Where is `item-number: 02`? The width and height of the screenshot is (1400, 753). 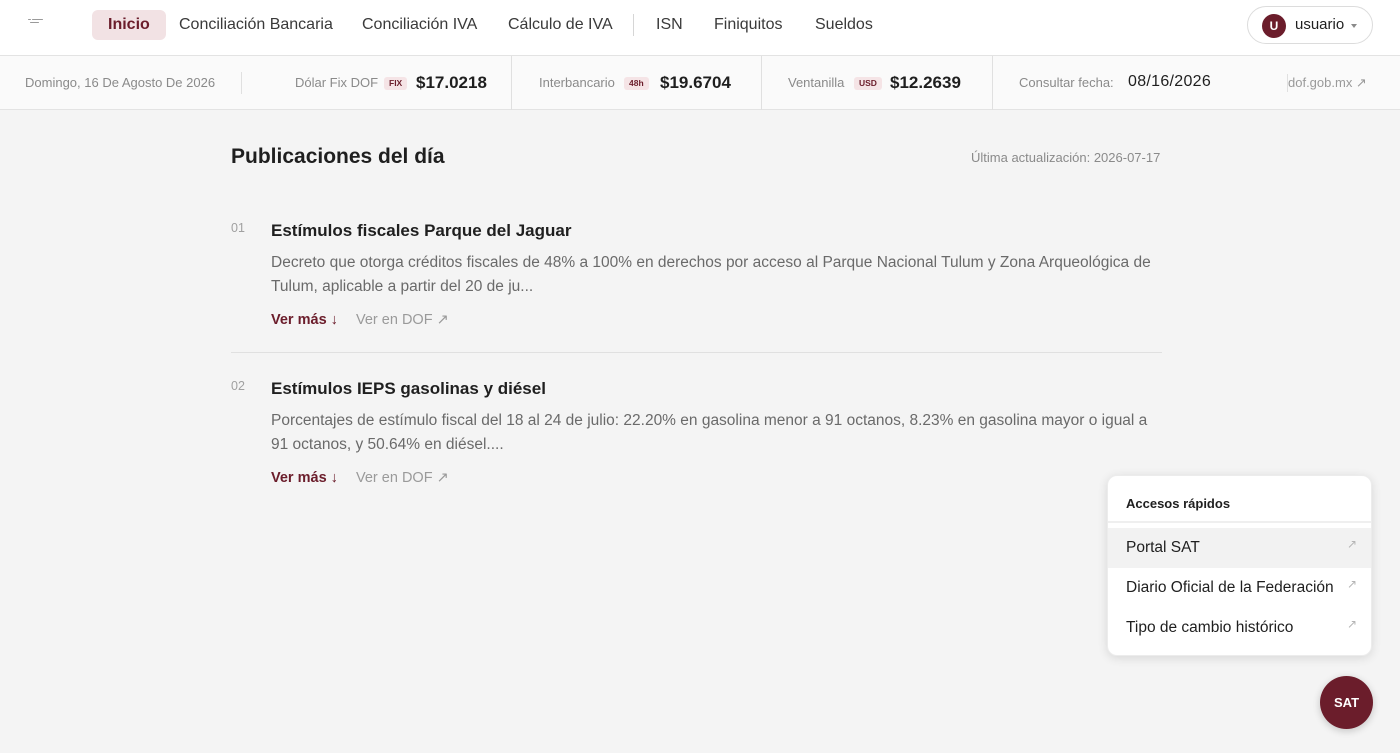 item-number: 02 is located at coordinates (238, 386).